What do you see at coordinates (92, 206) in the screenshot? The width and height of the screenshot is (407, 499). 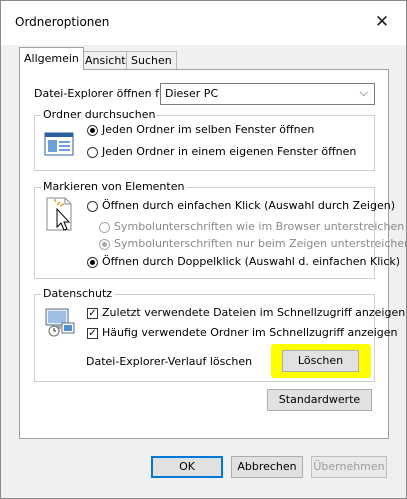 I see `radio-single-click` at bounding box center [92, 206].